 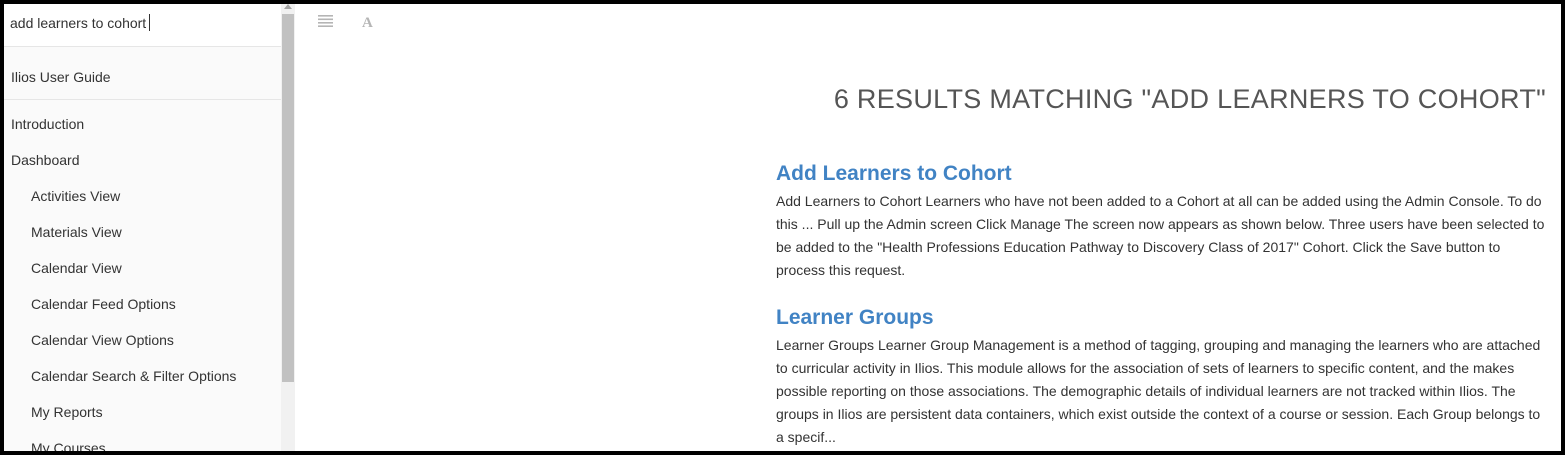 What do you see at coordinates (141, 23) in the screenshot?
I see `search-input` at bounding box center [141, 23].